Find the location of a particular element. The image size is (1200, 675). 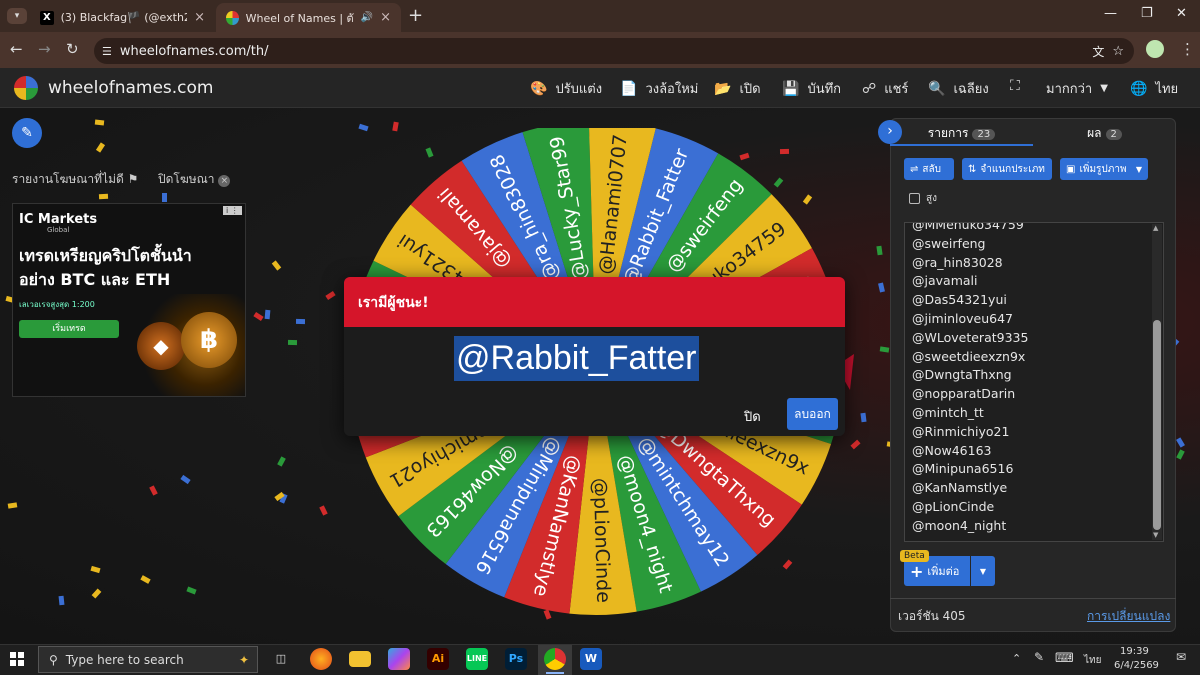

entry-item: @javamali is located at coordinates (1034, 281).